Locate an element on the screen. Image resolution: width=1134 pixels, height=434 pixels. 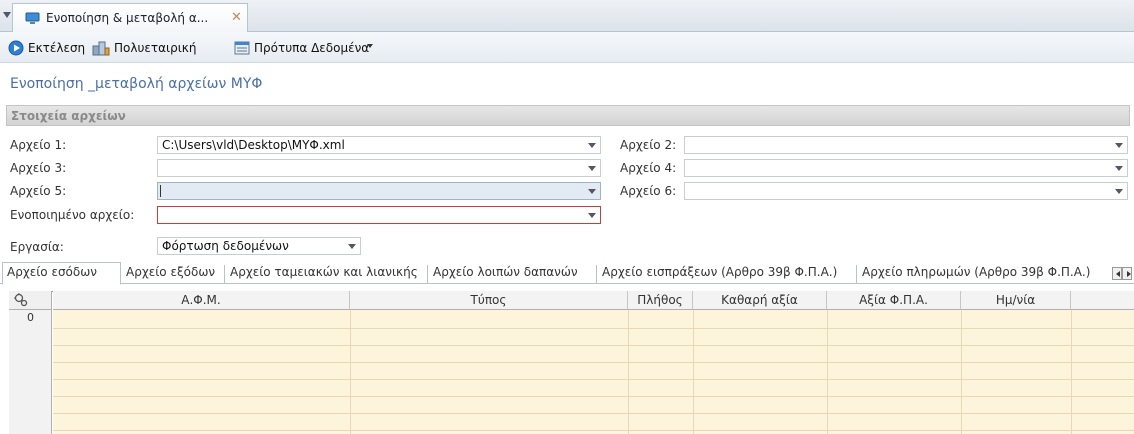
file1-label: Αρχείο 1: is located at coordinates (38, 145).